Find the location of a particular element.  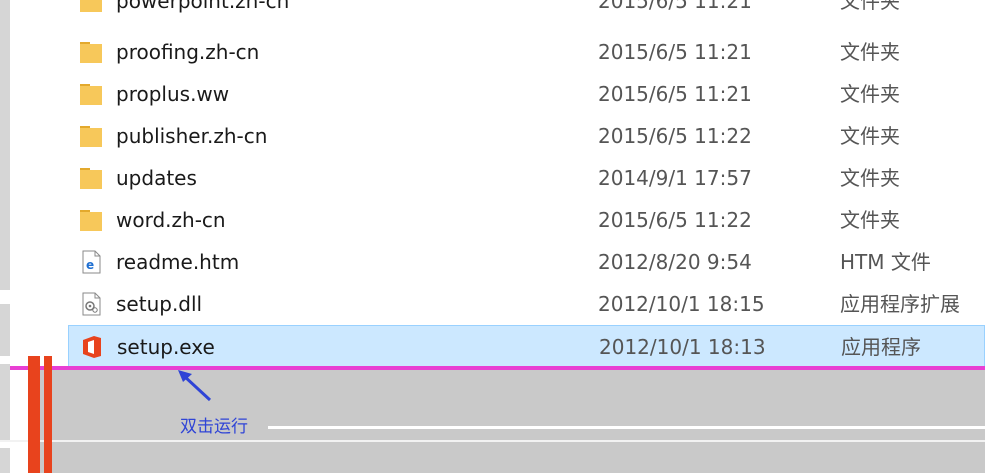

dll-file-icon is located at coordinates (91, 304).